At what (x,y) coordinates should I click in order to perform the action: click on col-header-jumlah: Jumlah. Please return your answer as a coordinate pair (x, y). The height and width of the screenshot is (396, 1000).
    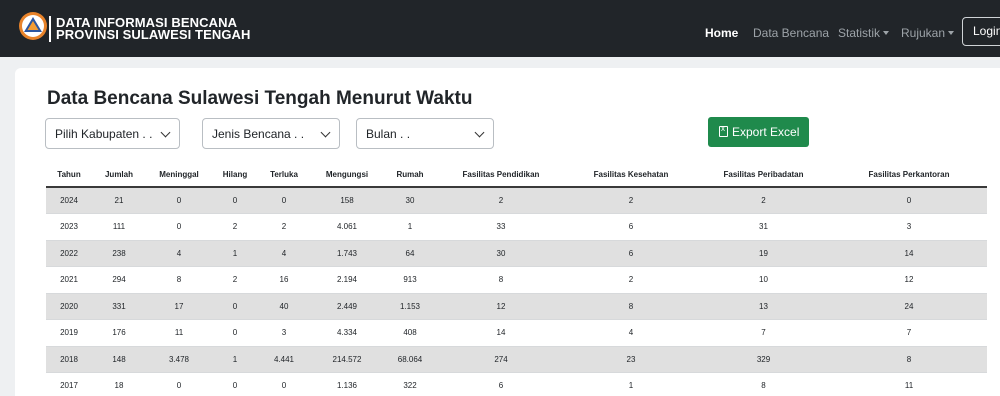
    Looking at the image, I should click on (119, 175).